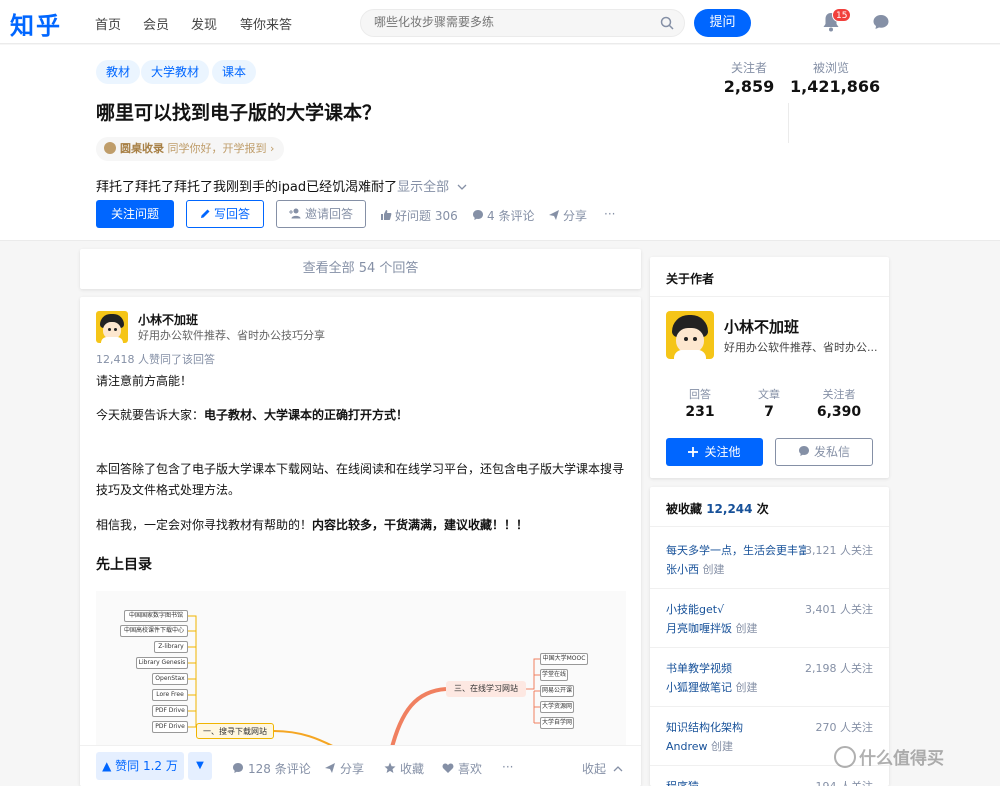 This screenshot has width=1000, height=786. What do you see at coordinates (175, 72) in the screenshot?
I see `topic-tag: 大学教材` at bounding box center [175, 72].